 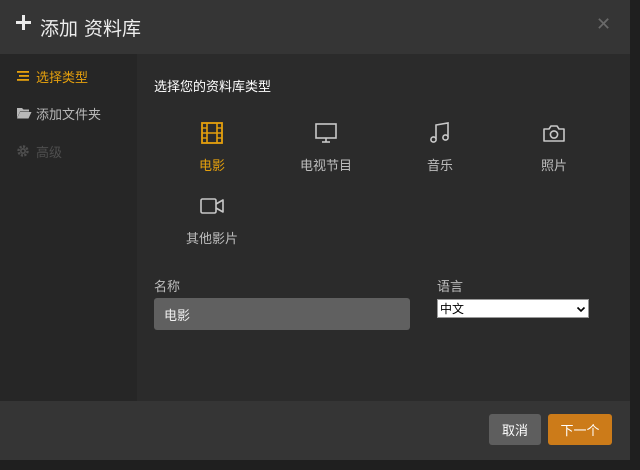 I want to click on type-option-label: 其他影片, so click(x=211, y=239).